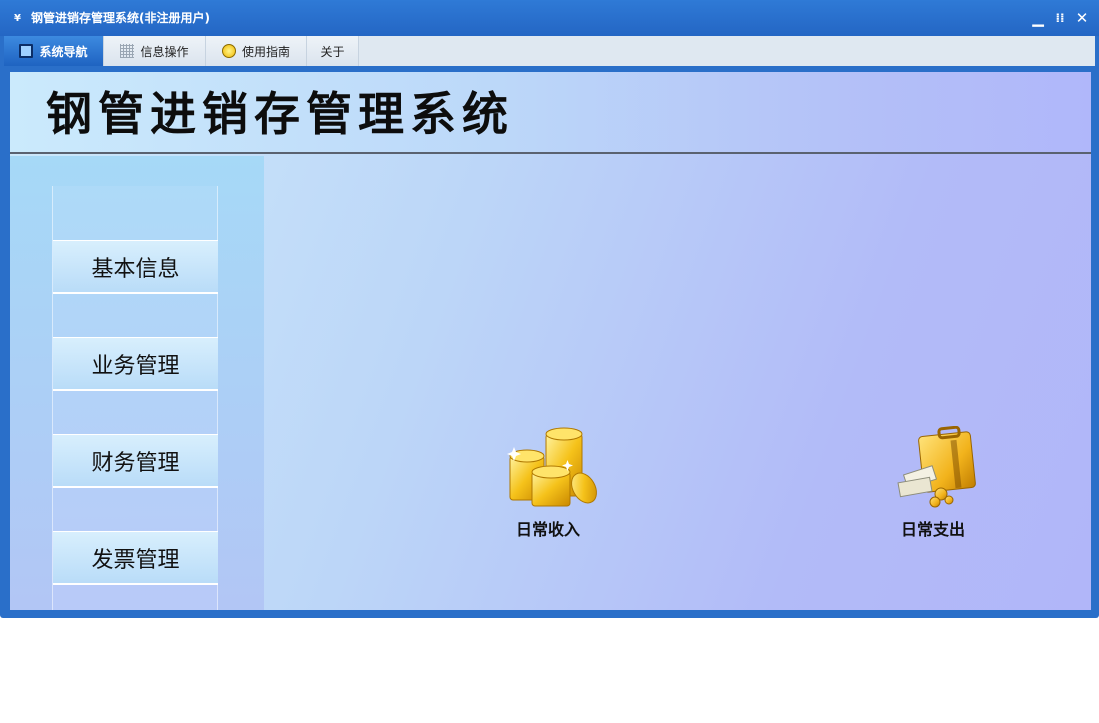  I want to click on tab-information-operations: 信息操作, so click(155, 51).